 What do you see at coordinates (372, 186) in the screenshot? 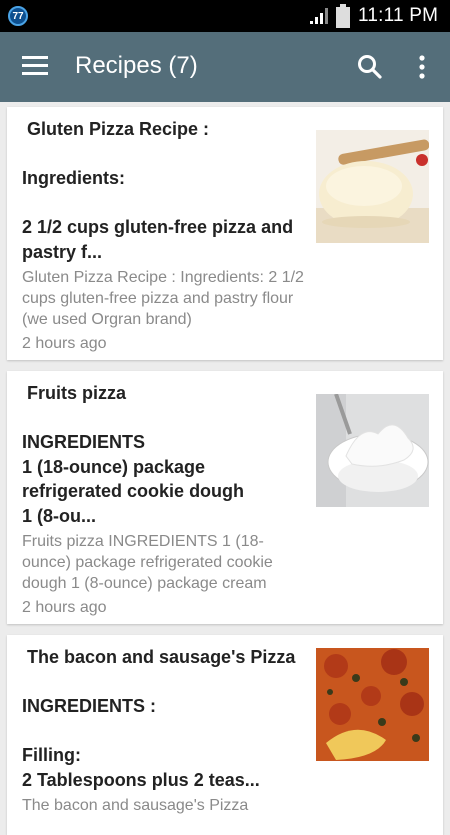
I see `pizza-dough-image` at bounding box center [372, 186].